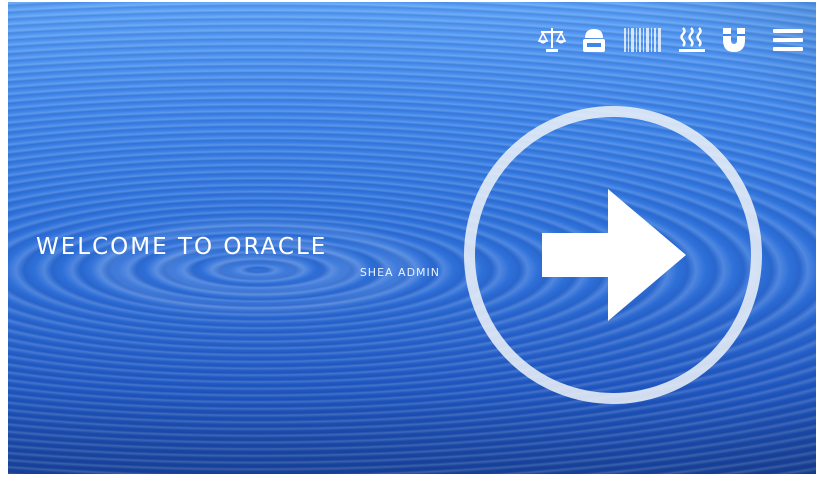  I want to click on arrow-right-icon, so click(614, 255).